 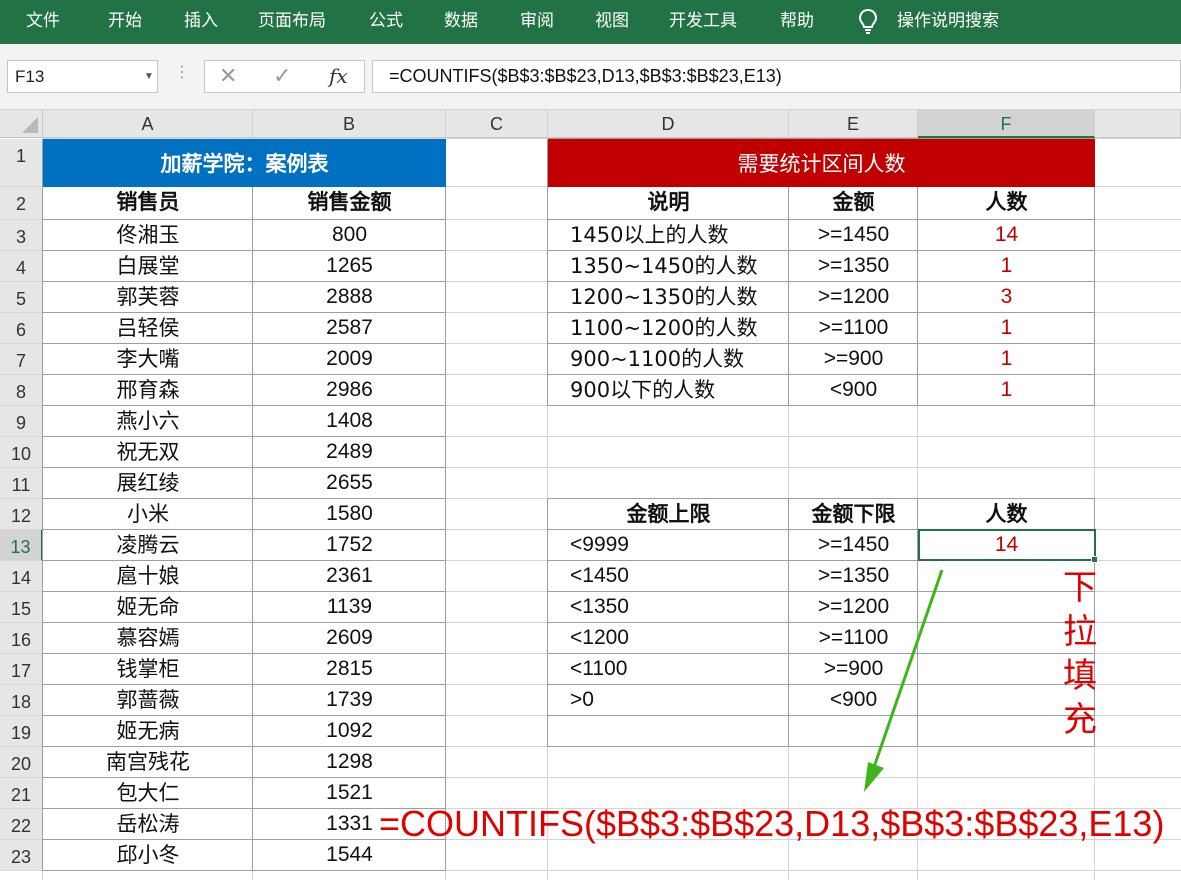 What do you see at coordinates (148, 793) in the screenshot?
I see `salesperson-cell: 包大仁` at bounding box center [148, 793].